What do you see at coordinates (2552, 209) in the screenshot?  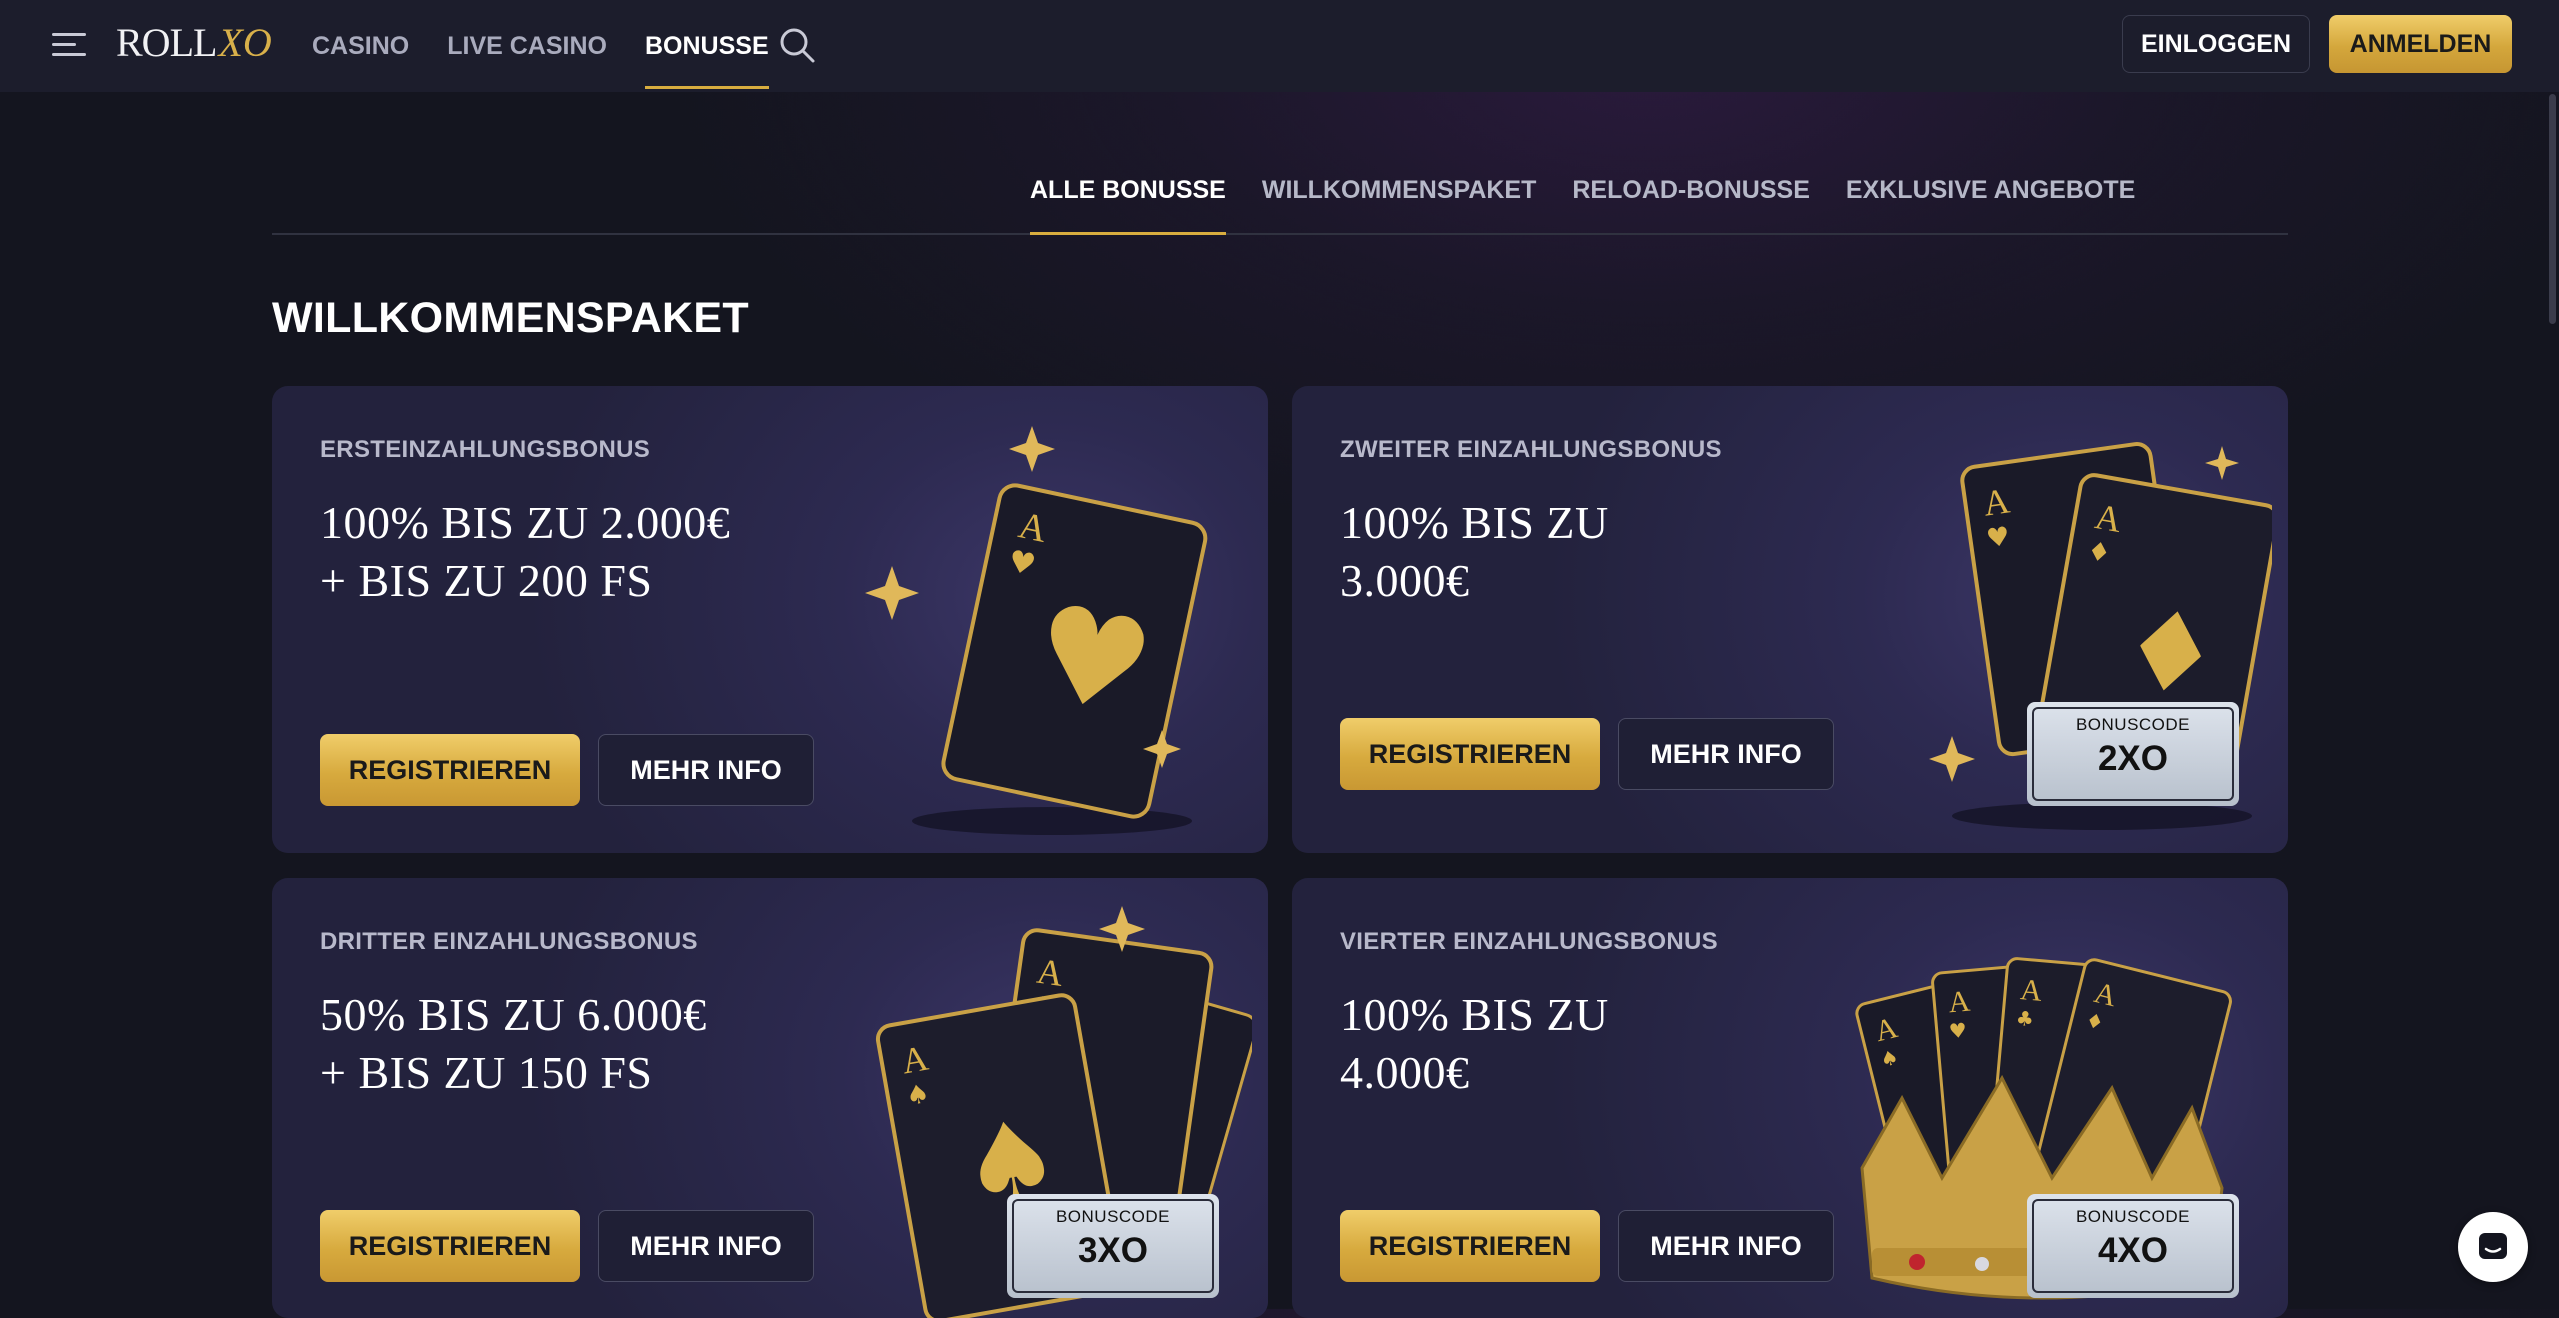 I see `scrollbar` at bounding box center [2552, 209].